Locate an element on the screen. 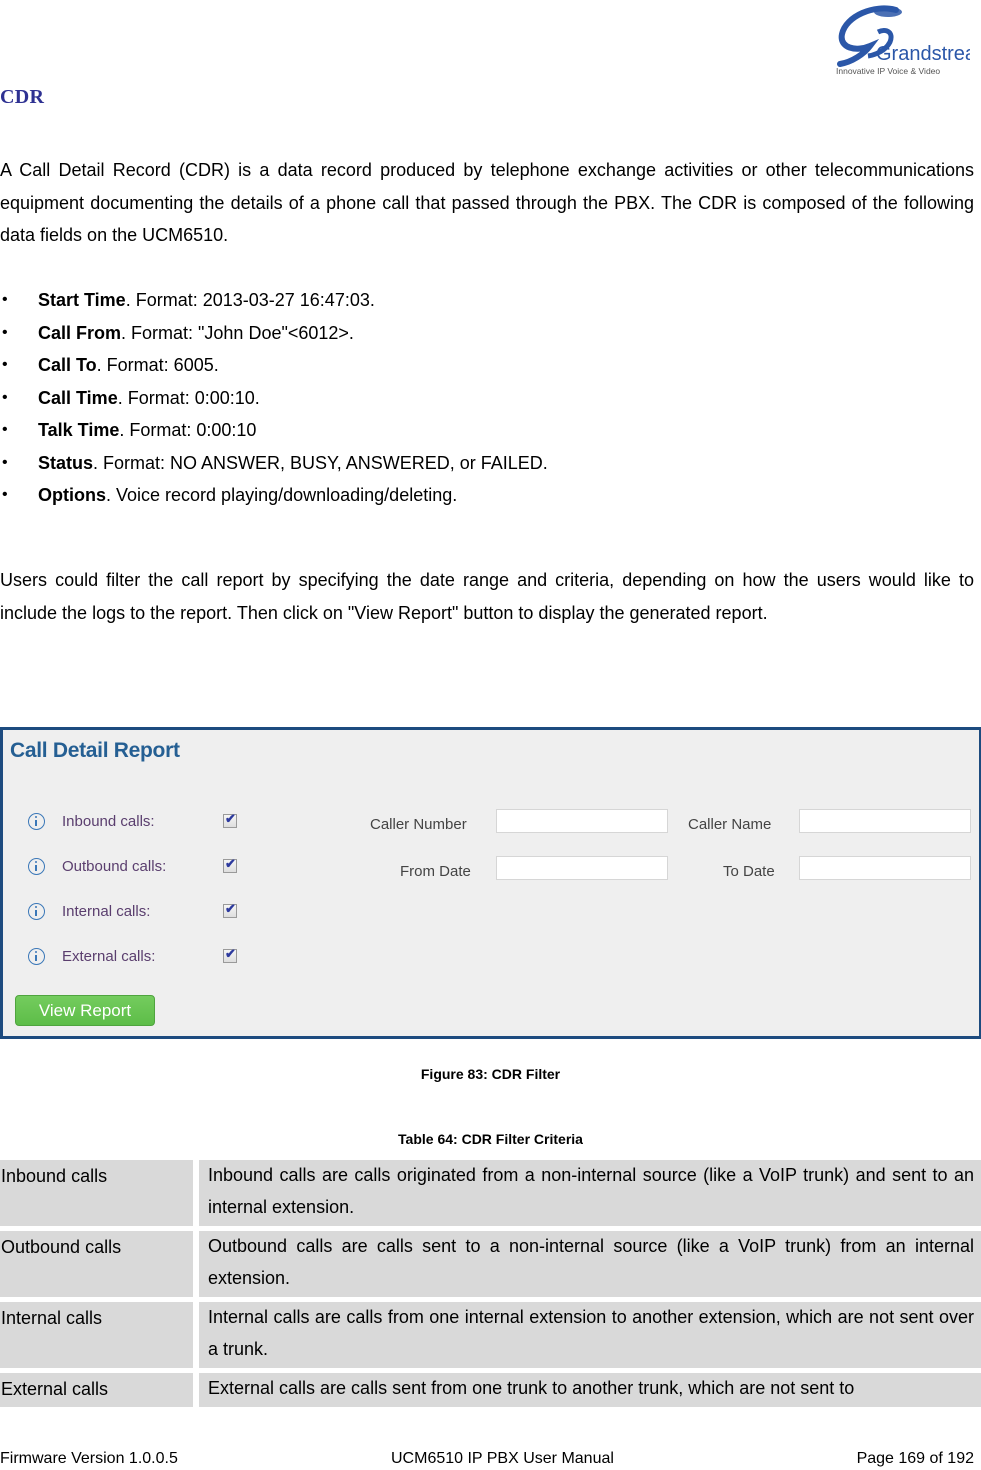  caller-name-label: Caller Name is located at coordinates (730, 824).